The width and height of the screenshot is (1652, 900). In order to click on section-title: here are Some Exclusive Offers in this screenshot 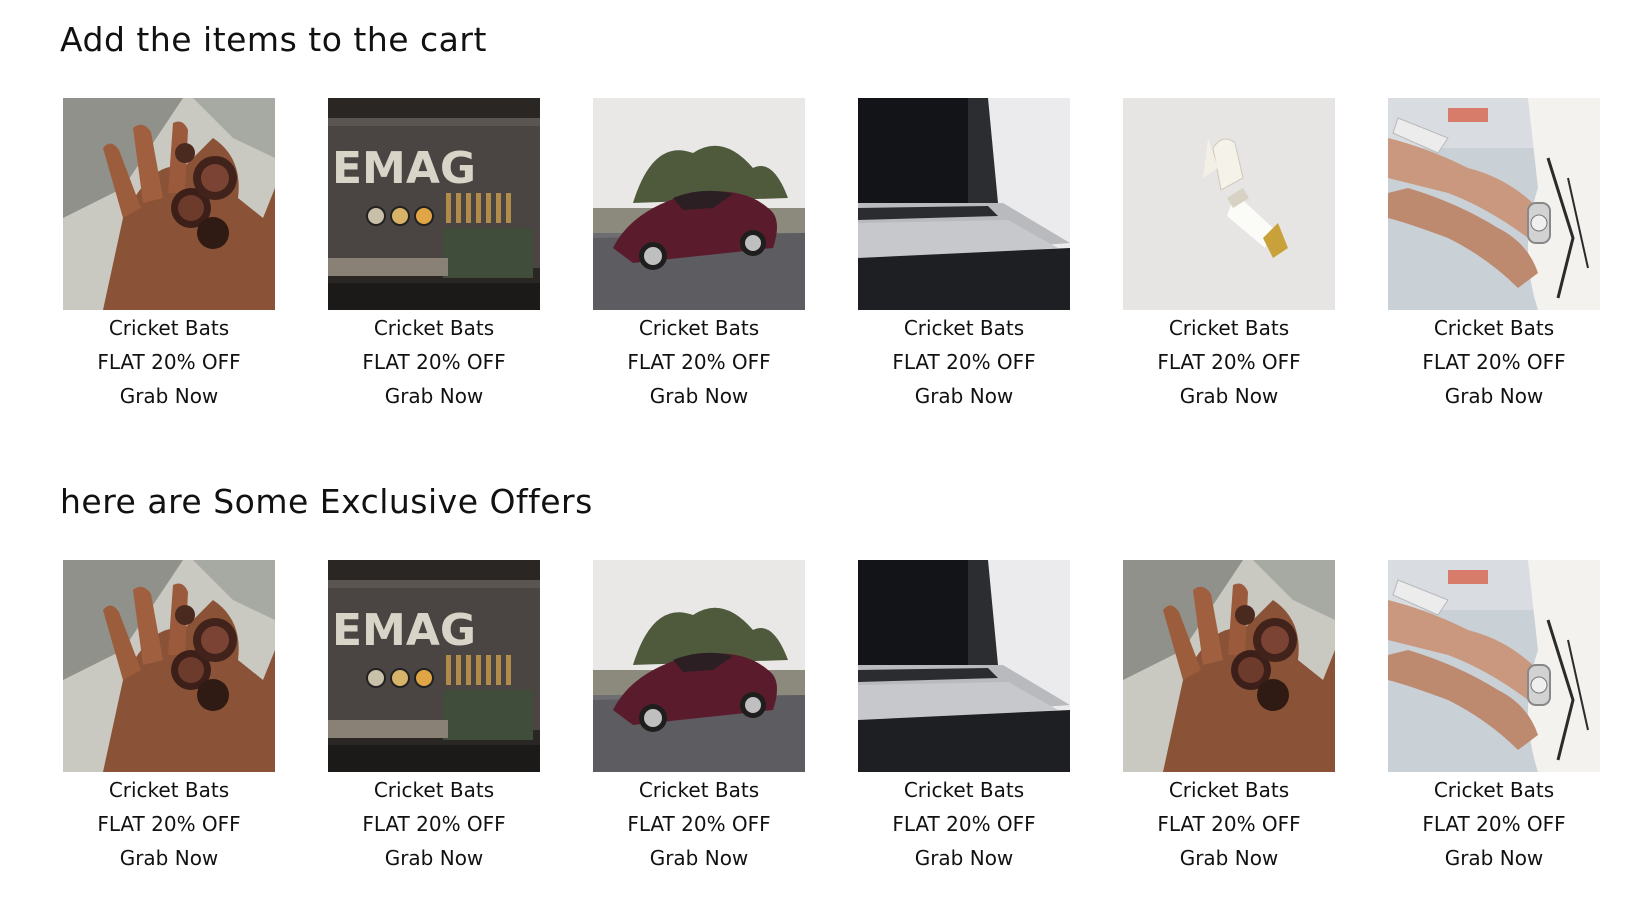, I will do `click(326, 501)`.